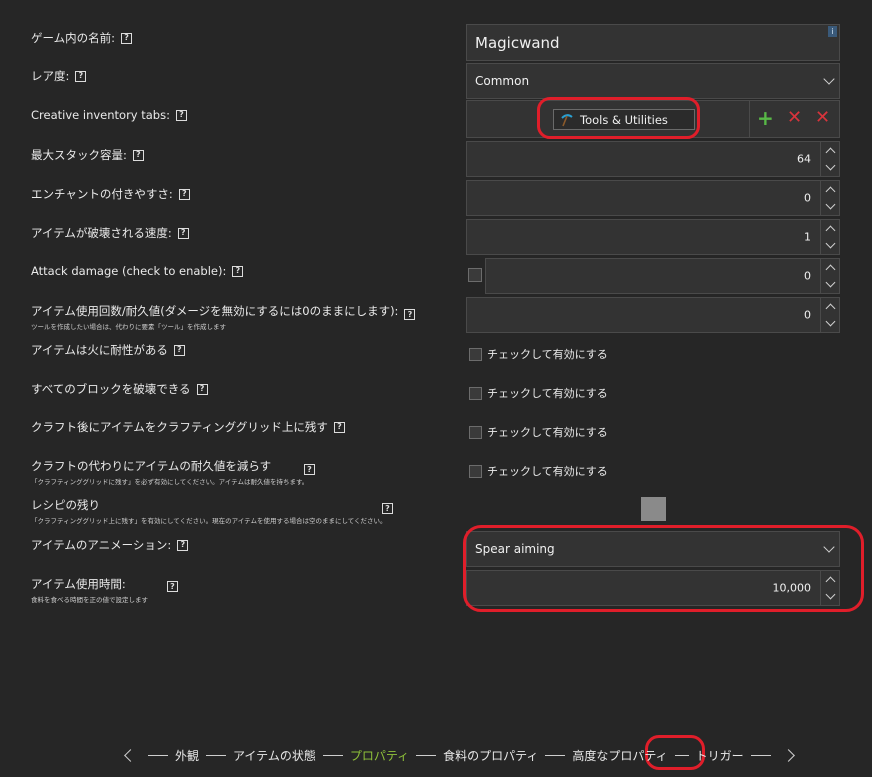 The image size is (872, 777). Describe the element at coordinates (82, 38) in the screenshot. I see `label-name: ゲーム内の名前:?` at that location.